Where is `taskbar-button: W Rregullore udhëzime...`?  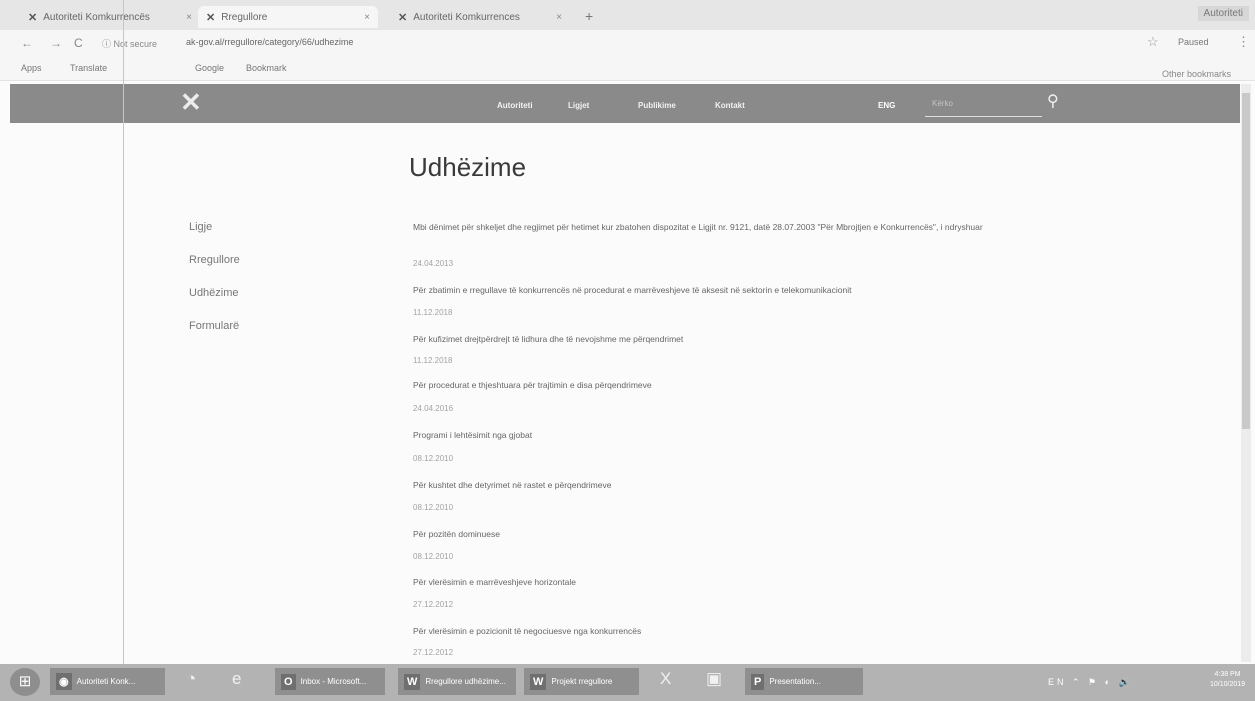 taskbar-button: W Rregullore udhëzime... is located at coordinates (457, 681).